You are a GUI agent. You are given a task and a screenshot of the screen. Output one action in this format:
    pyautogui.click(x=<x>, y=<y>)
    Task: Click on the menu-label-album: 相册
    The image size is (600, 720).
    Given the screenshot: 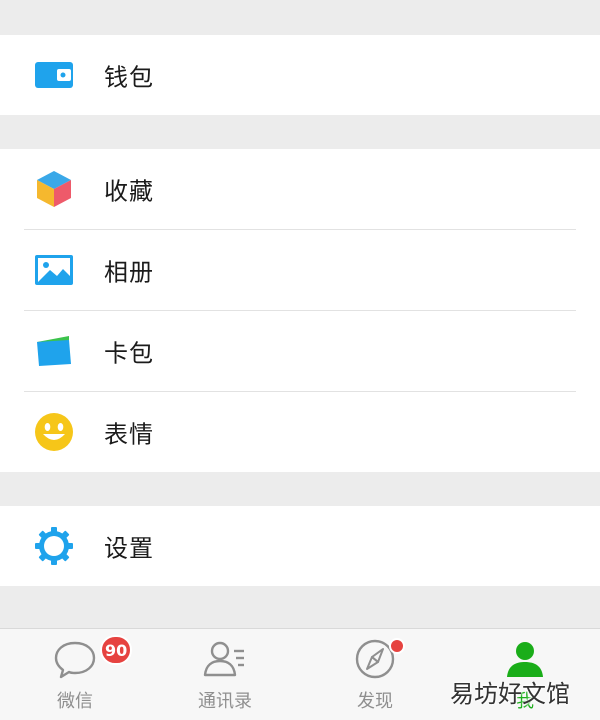 What is the action you would take?
    pyautogui.click(x=129, y=272)
    